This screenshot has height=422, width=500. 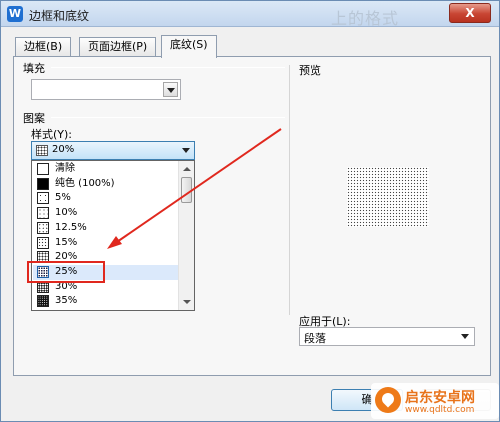 I want to click on dropdown-scrollbar, so click(x=186, y=235).